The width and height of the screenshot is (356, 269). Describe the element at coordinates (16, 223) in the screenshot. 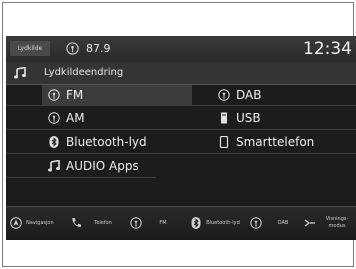

I see `navigation-icon` at that location.